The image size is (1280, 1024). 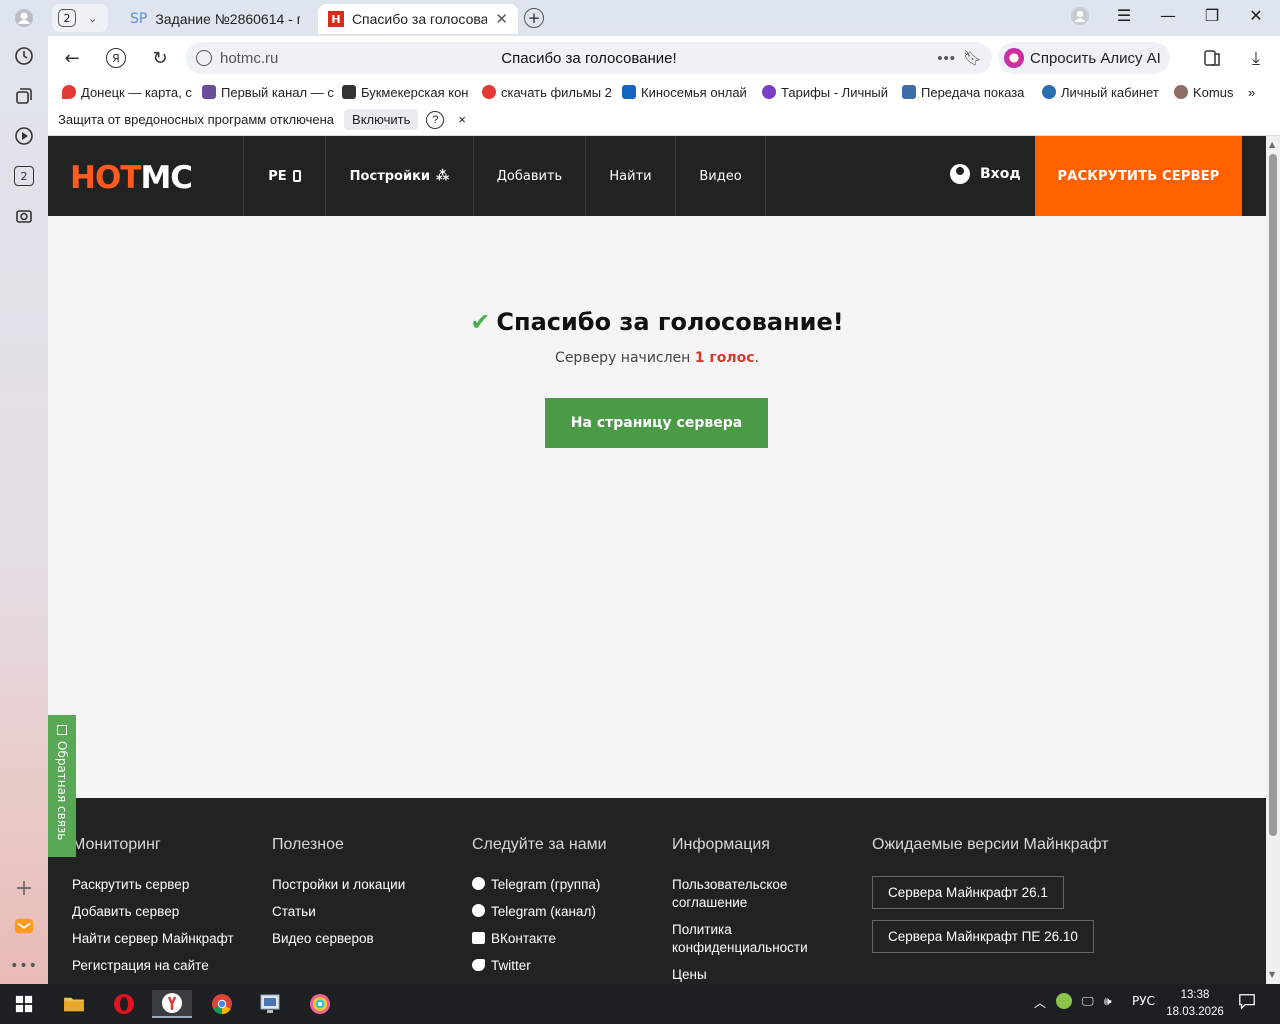 What do you see at coordinates (1206, 92) in the screenshot?
I see `bookmark-item: Komus` at bounding box center [1206, 92].